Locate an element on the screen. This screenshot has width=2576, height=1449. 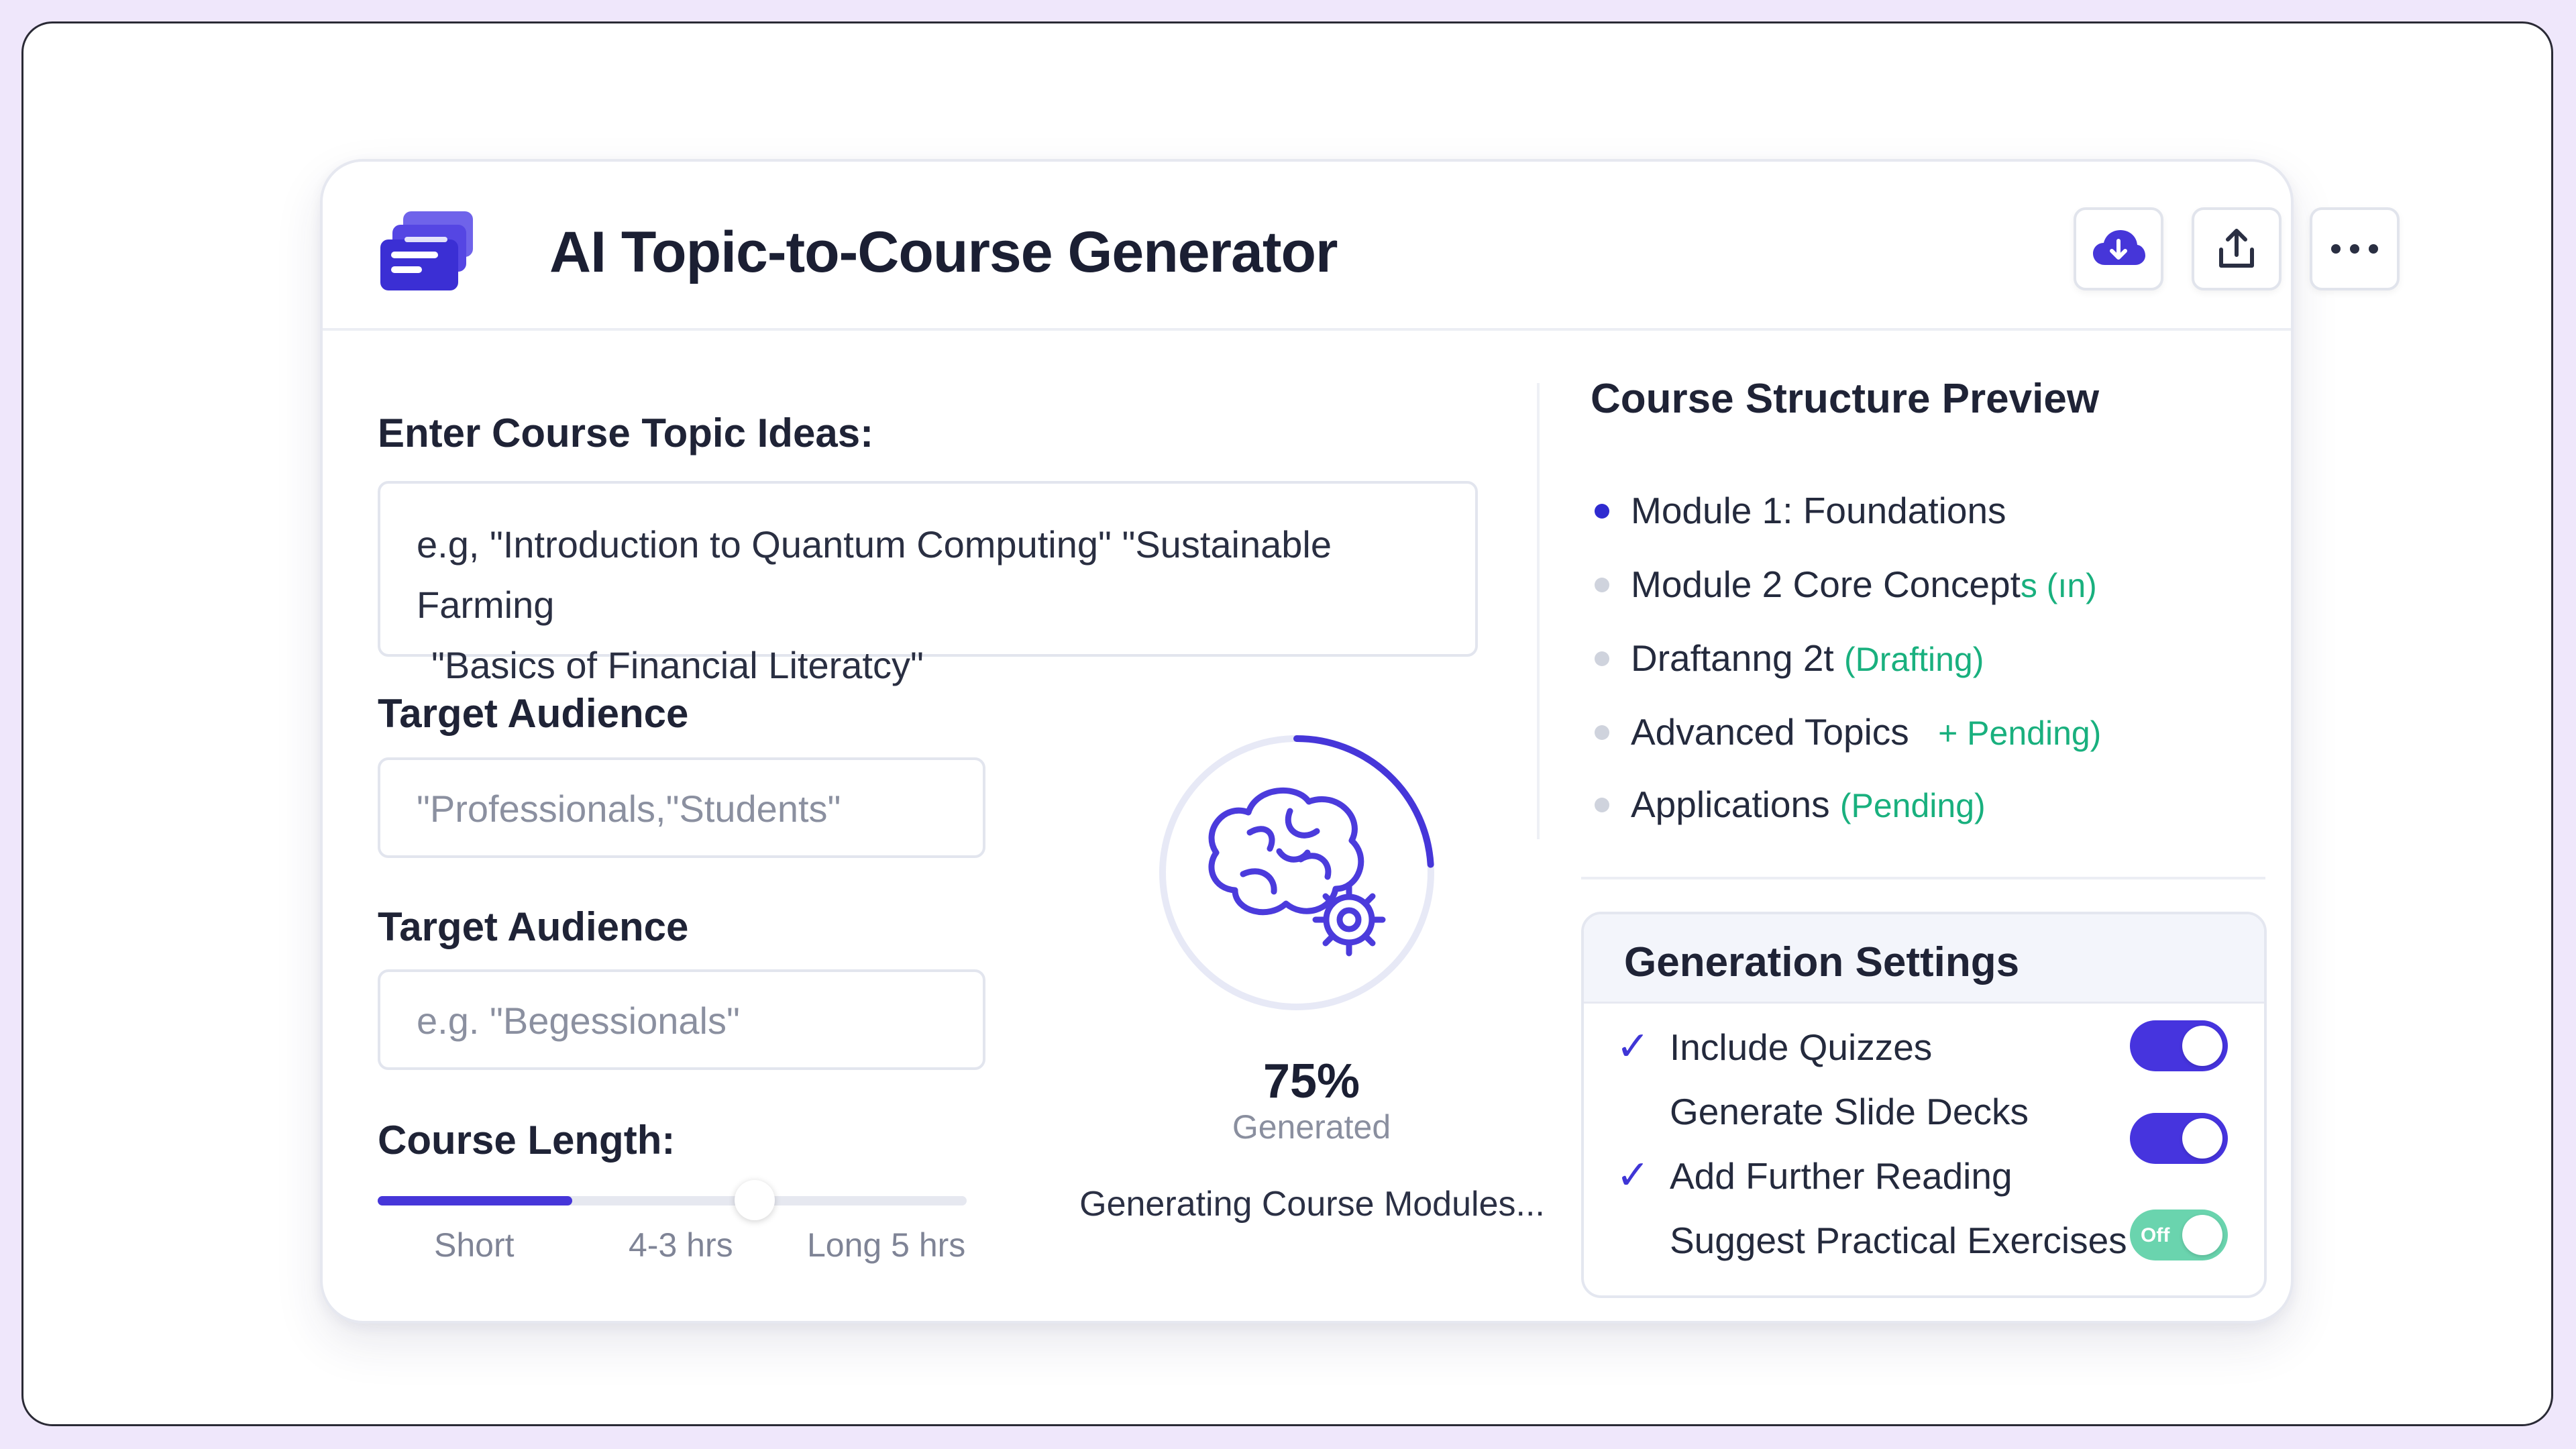
length-tick-long: Long 5 hrs is located at coordinates (886, 1245).